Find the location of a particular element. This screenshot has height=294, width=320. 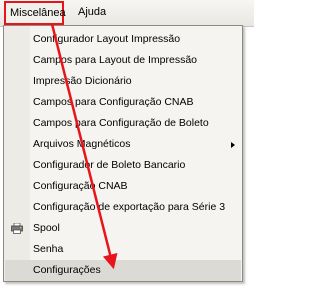

menu-item-label: Configurador de Boleto Bancario is located at coordinates (109, 165).